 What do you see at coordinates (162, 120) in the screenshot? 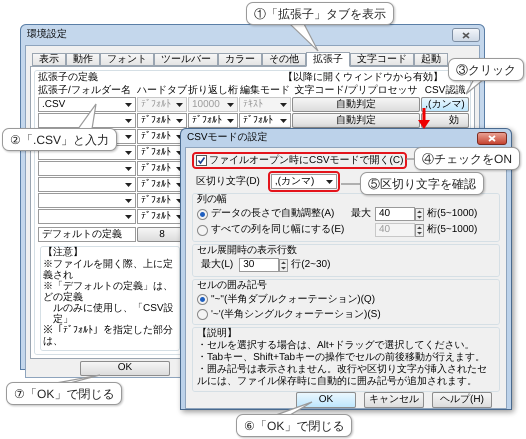
I see `hard-tab-dropdown: ﾃﾞﾌｫﾙﾄ` at bounding box center [162, 120].